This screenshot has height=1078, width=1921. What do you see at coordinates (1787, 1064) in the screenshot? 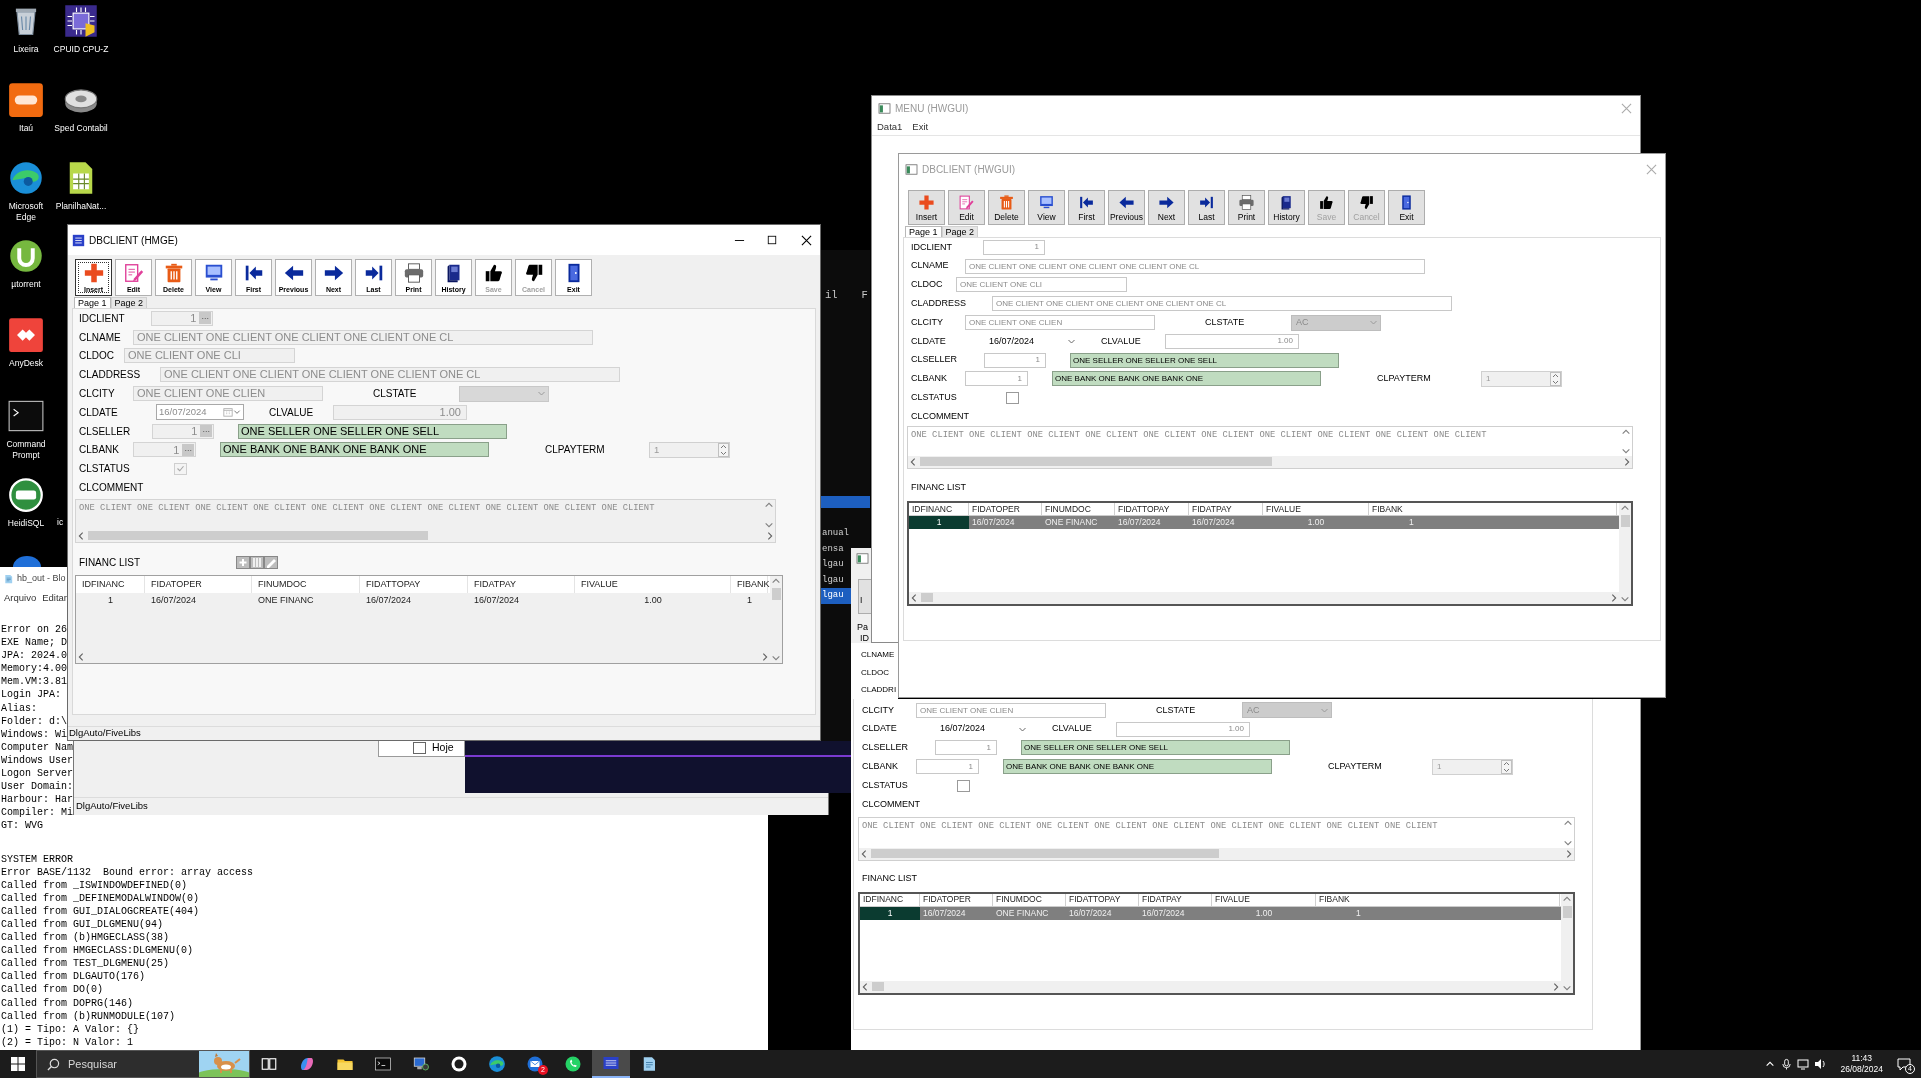
I see `microphone-icon` at bounding box center [1787, 1064].